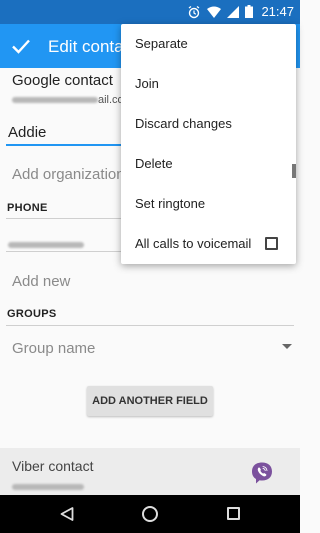 The image size is (320, 533). I want to click on menu-item-discard-changes: Discard changes, so click(208, 124).